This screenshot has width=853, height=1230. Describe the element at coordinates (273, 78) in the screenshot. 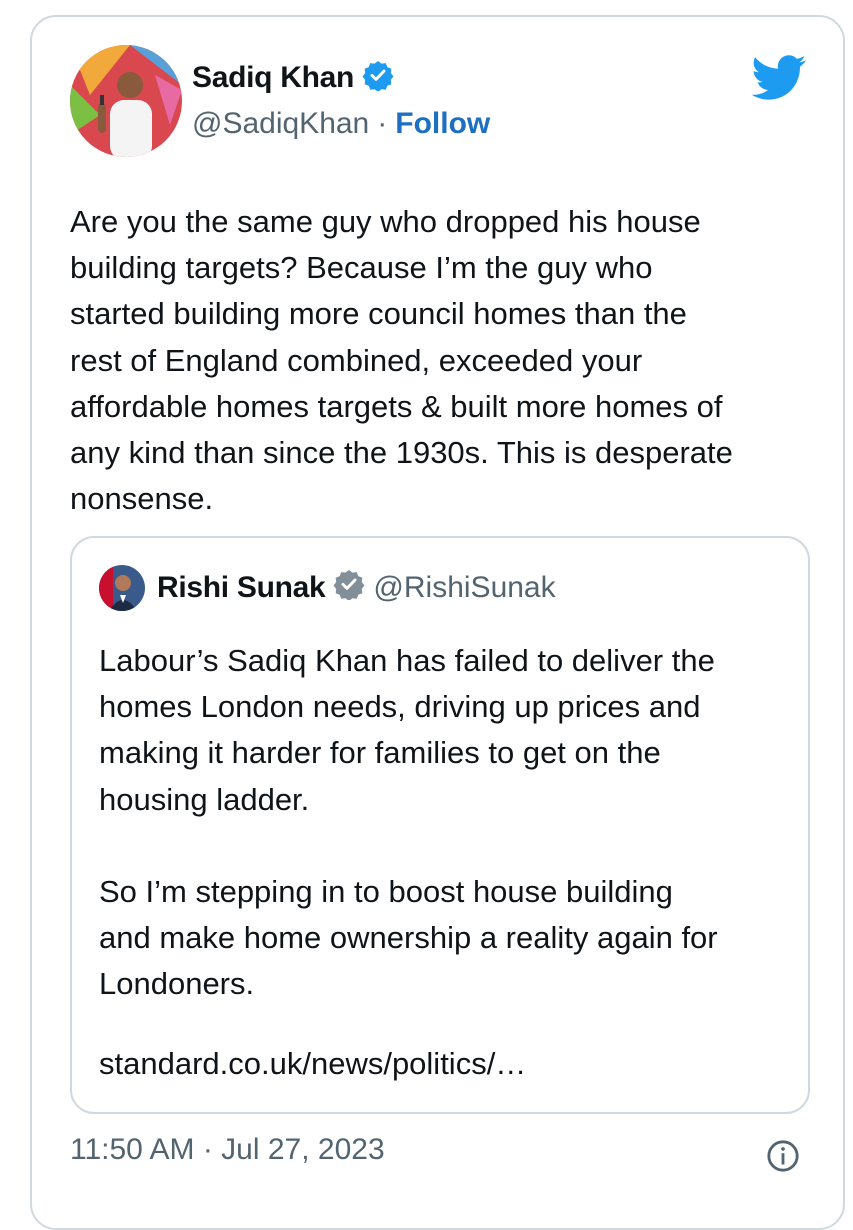

I see `author-name: Sadiq Khan` at that location.